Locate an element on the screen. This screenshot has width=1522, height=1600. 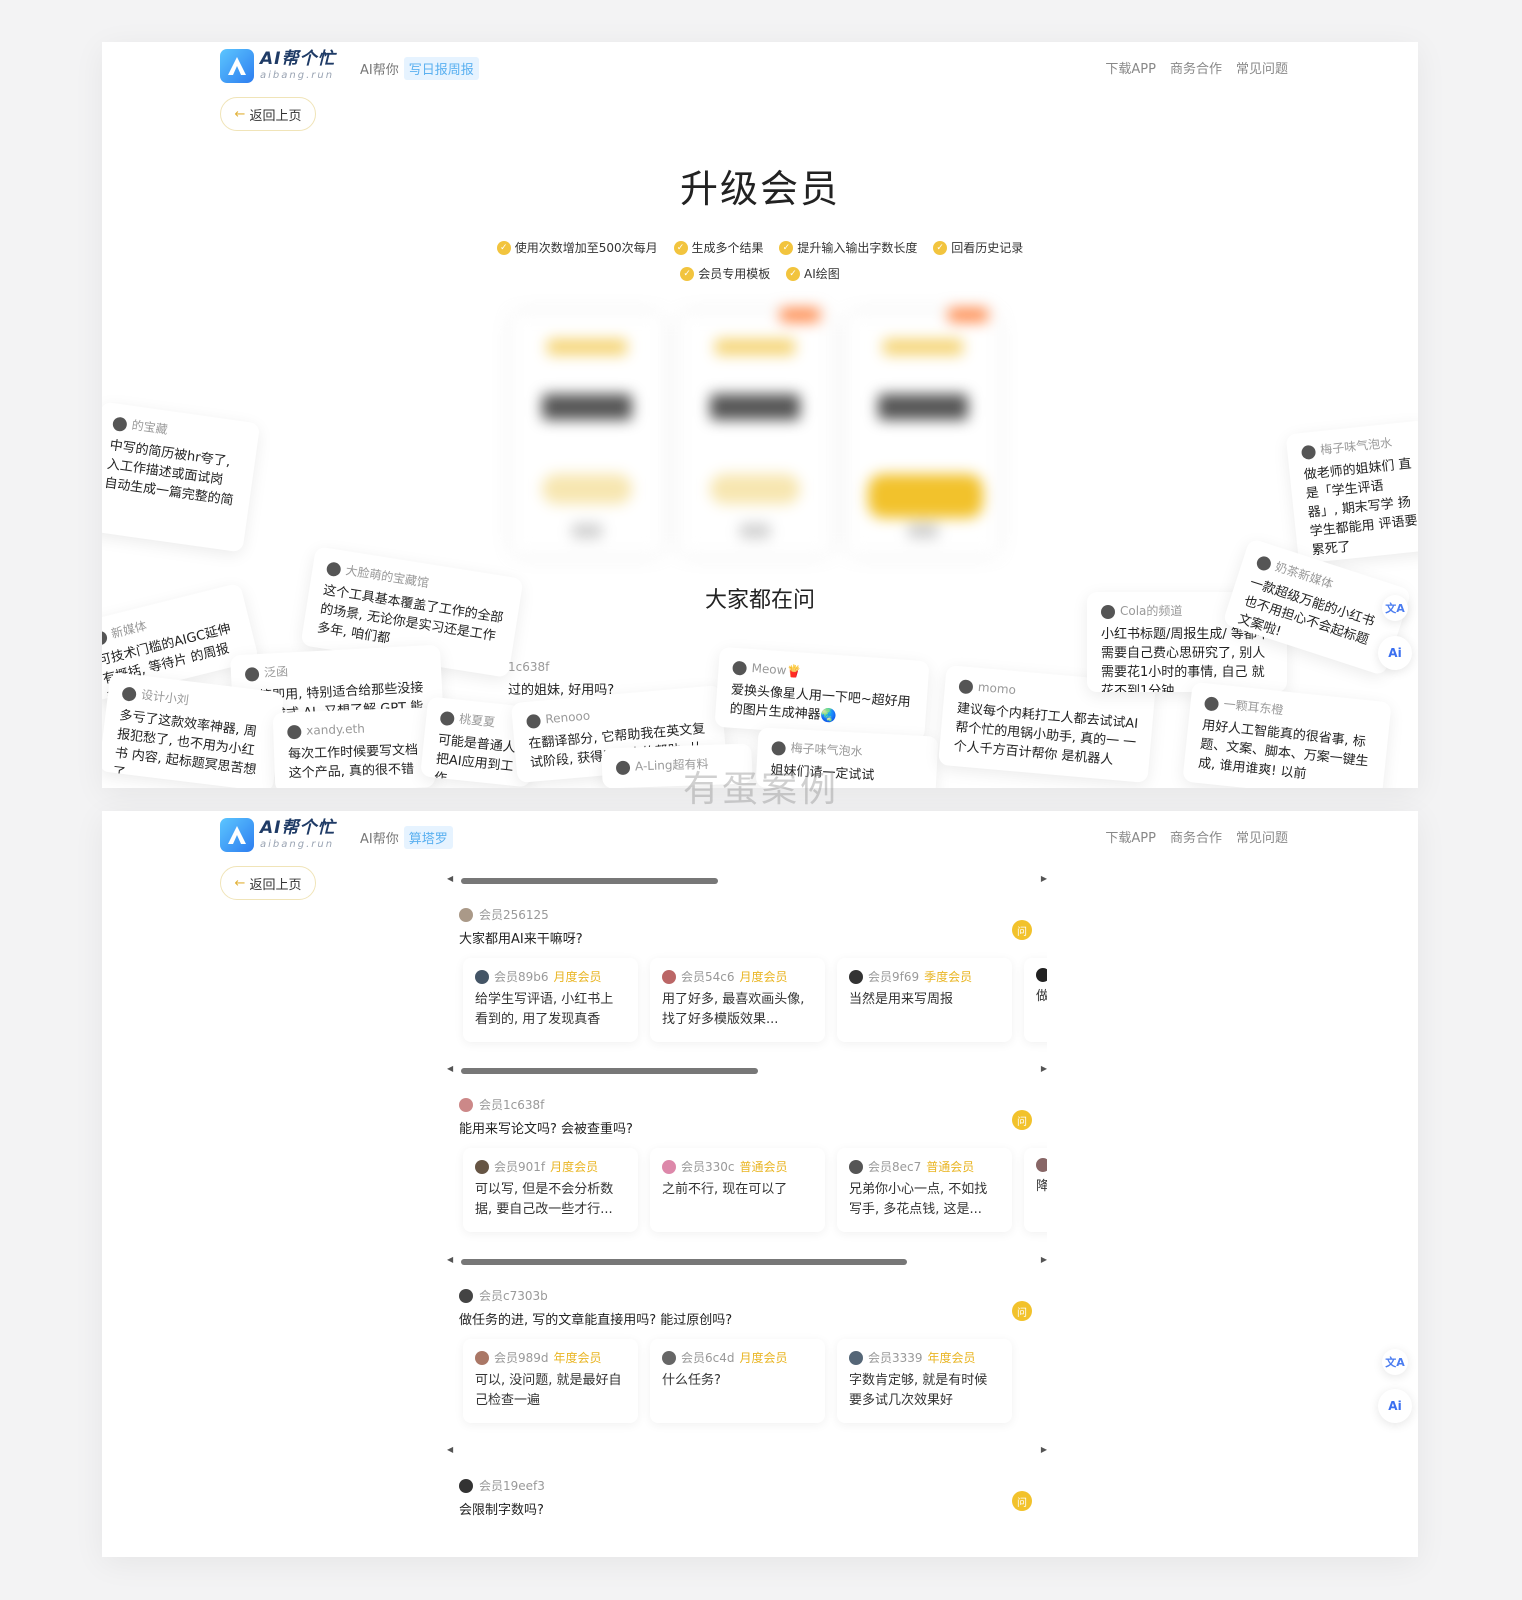
feature-item: ✓ 会员专用模板 is located at coordinates (725, 274).